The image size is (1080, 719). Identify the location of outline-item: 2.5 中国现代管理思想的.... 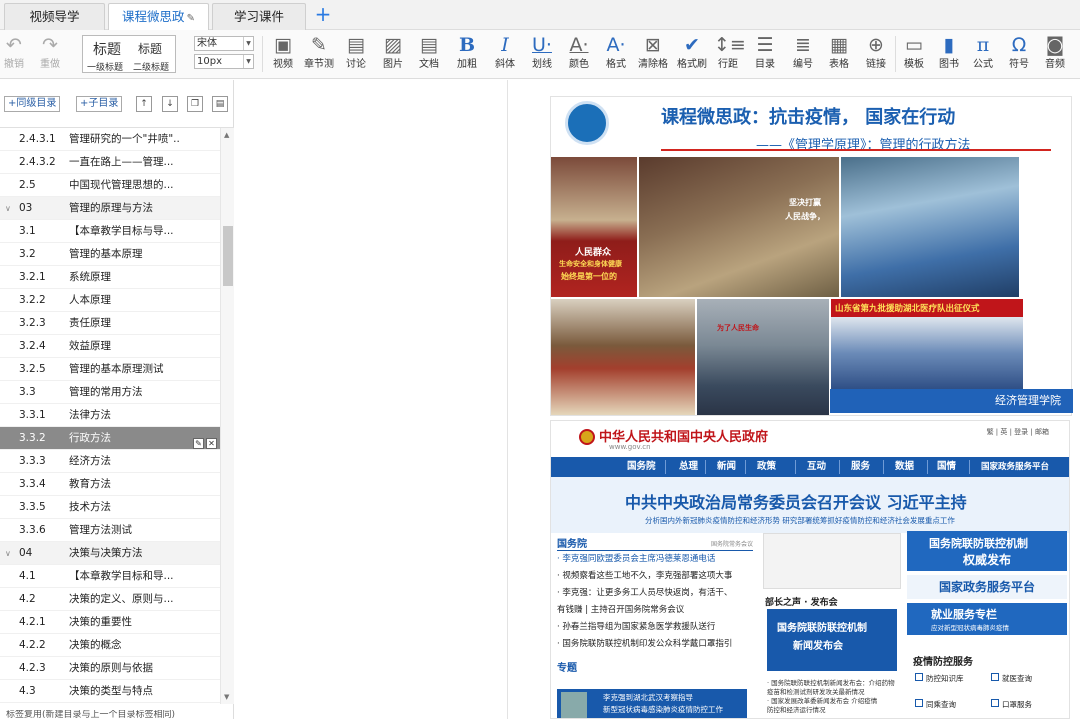
(110, 185).